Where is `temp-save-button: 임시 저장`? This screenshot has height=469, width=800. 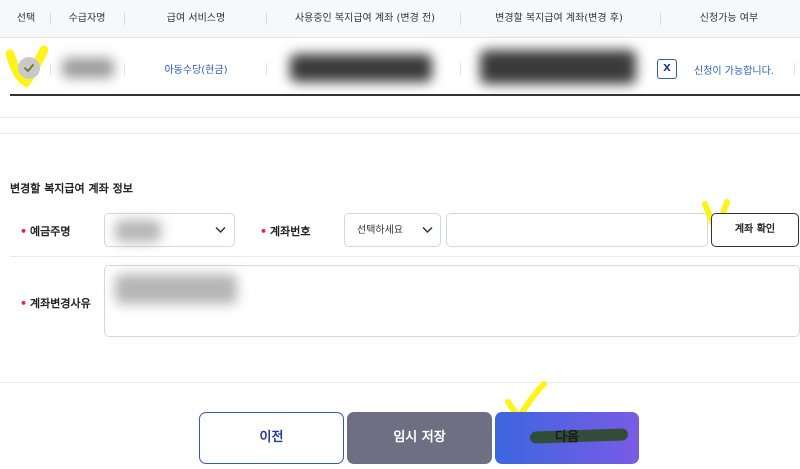 temp-save-button: 임시 저장 is located at coordinates (419, 438).